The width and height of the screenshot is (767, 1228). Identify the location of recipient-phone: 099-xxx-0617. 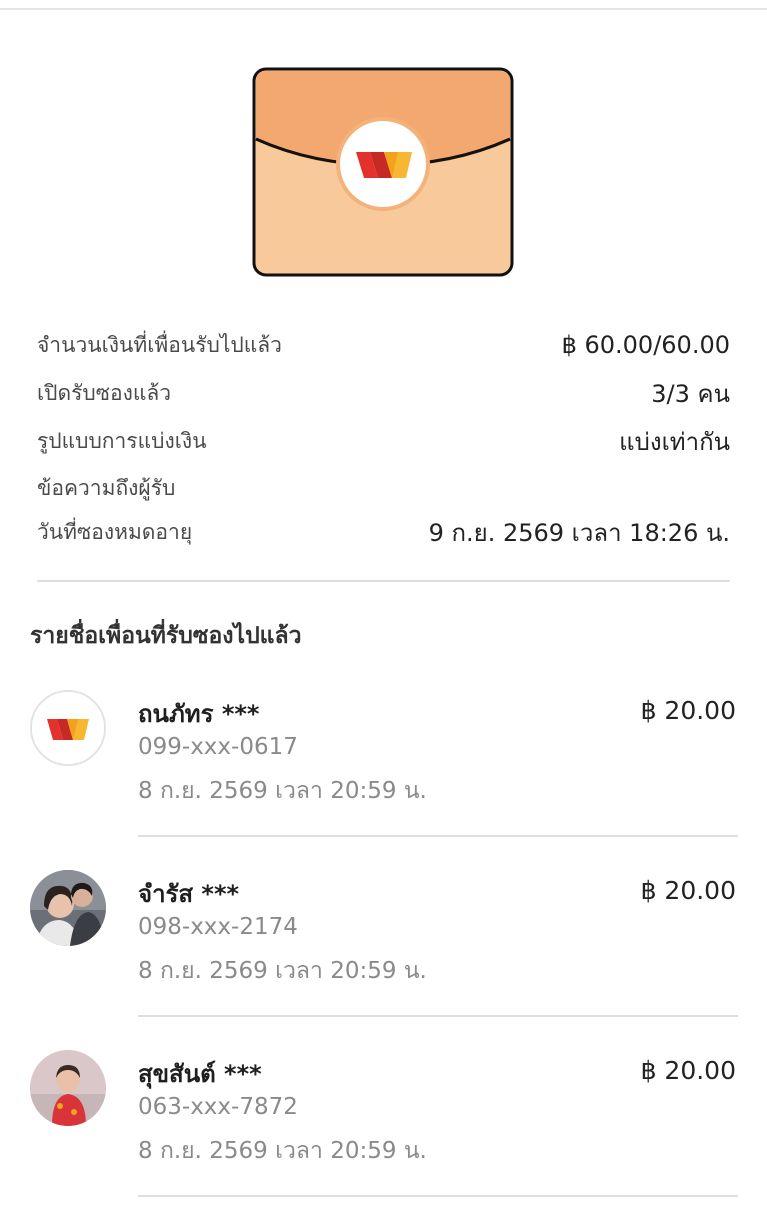
(218, 747).